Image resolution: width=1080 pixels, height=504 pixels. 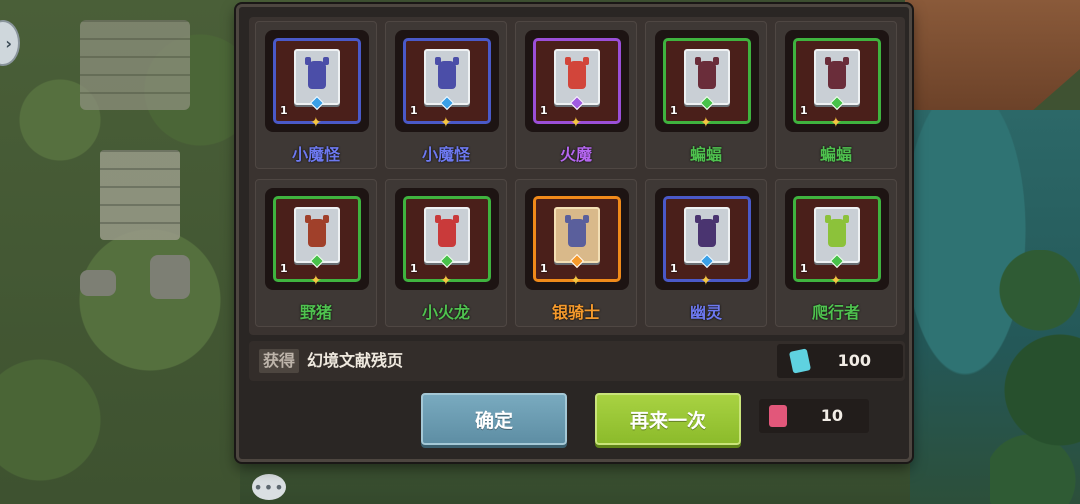 I want to click on resource-value: 100, so click(x=854, y=360).